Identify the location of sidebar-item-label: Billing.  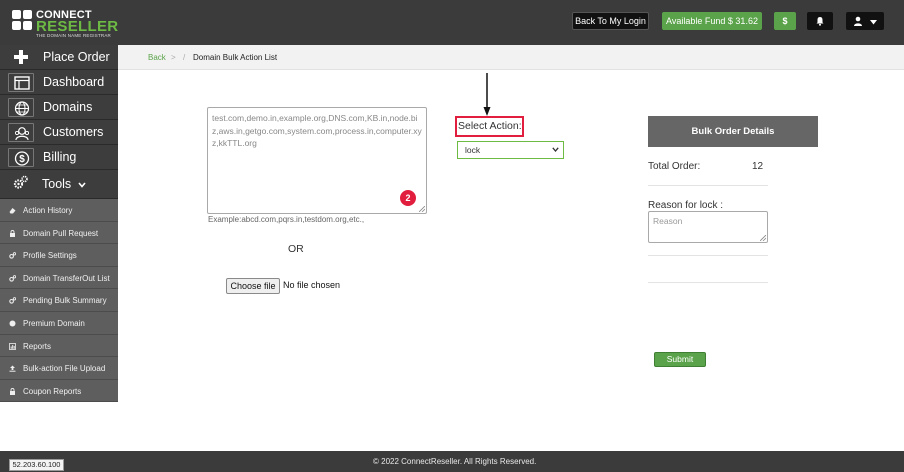
(60, 157).